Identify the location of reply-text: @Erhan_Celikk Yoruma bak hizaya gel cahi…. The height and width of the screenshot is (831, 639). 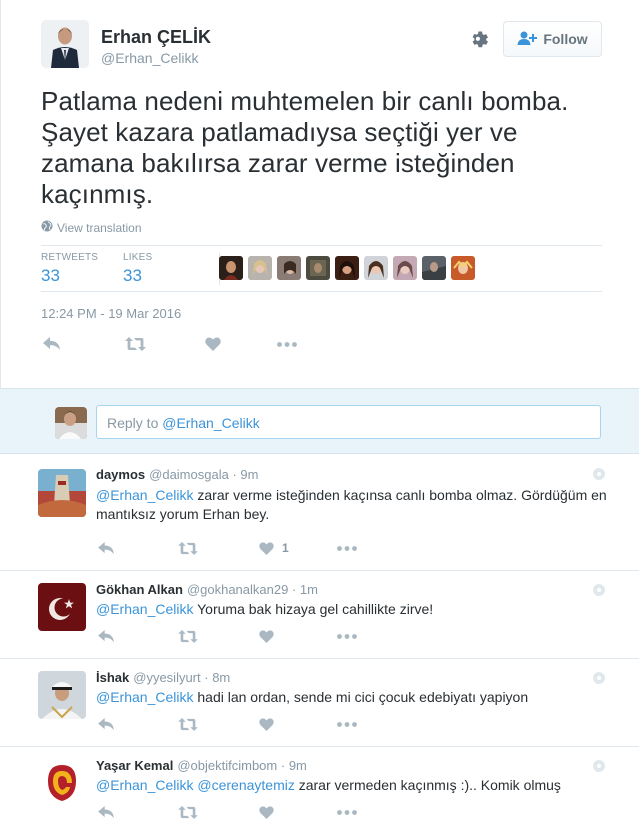
(356, 609).